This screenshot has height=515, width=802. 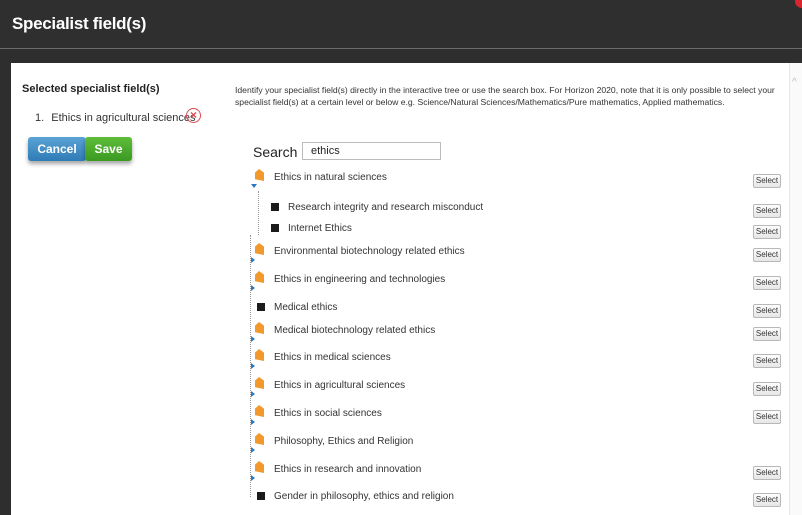 What do you see at coordinates (305, 307) in the screenshot?
I see `tree-node-label: Medical ethics` at bounding box center [305, 307].